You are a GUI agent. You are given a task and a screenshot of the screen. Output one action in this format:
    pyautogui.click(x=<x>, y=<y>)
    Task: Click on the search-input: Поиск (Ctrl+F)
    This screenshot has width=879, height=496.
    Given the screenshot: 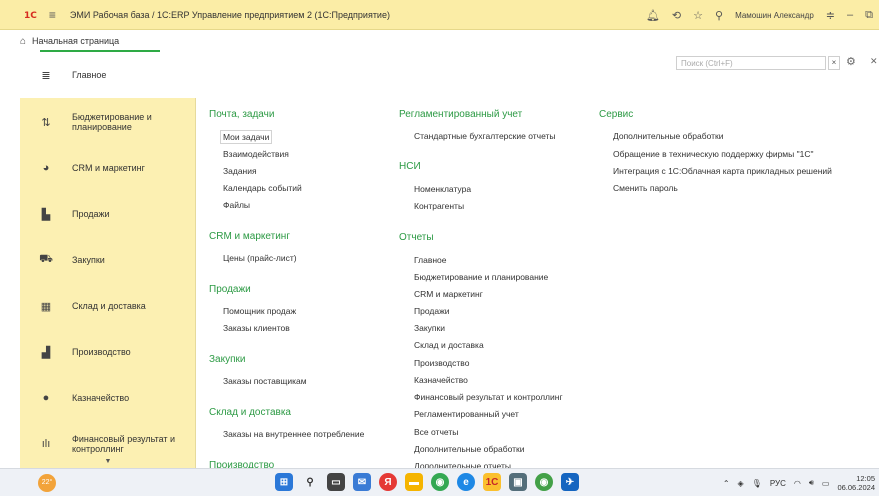 What is the action you would take?
    pyautogui.click(x=751, y=63)
    